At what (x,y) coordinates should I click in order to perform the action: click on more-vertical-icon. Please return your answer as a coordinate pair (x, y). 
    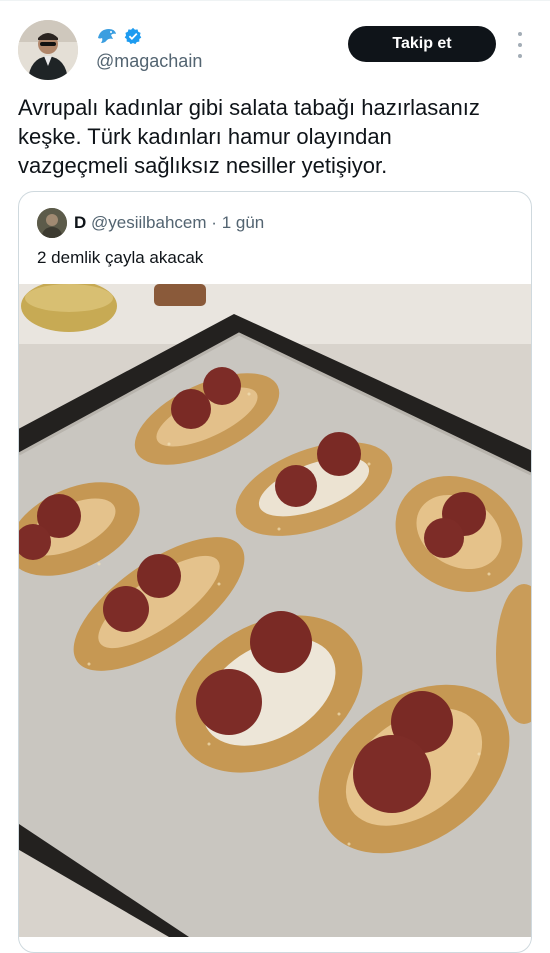
    Looking at the image, I should click on (520, 45).